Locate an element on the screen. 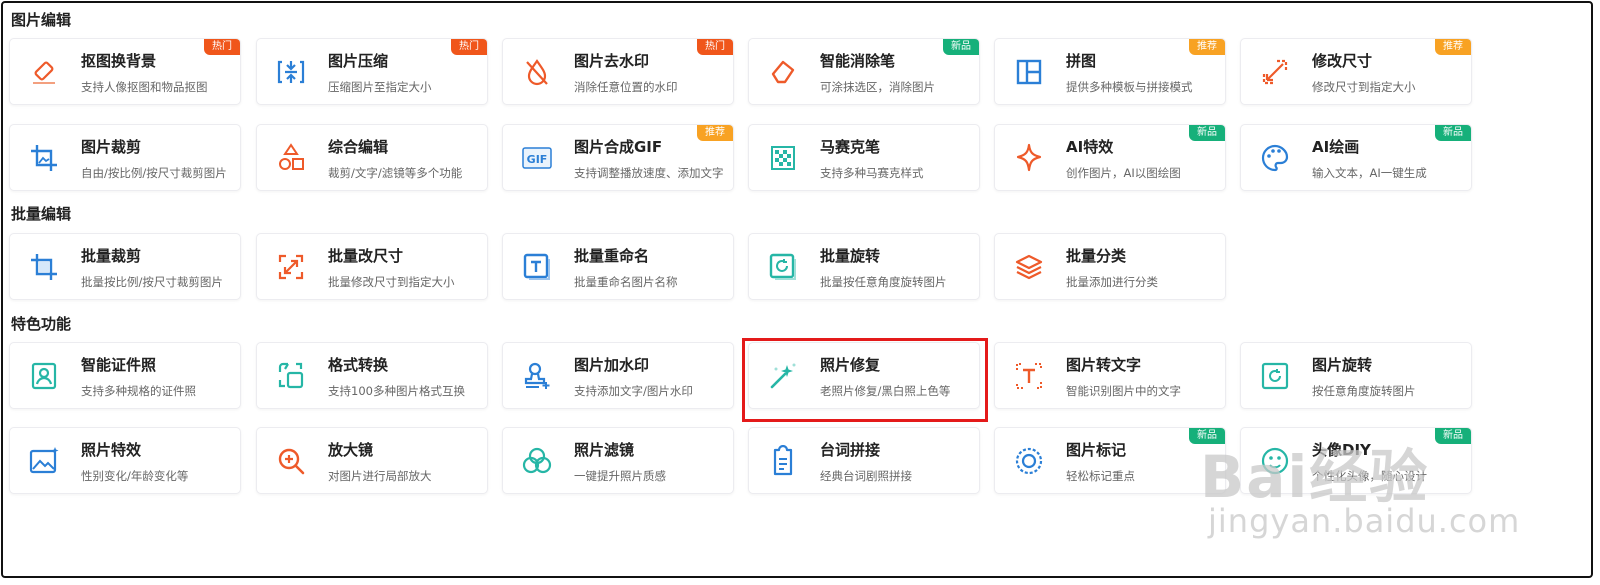 This screenshot has width=1600, height=585. tool-card: GIF 图片合成GIF 支持调整播放速度、添加文字 推荐 is located at coordinates (618, 157).